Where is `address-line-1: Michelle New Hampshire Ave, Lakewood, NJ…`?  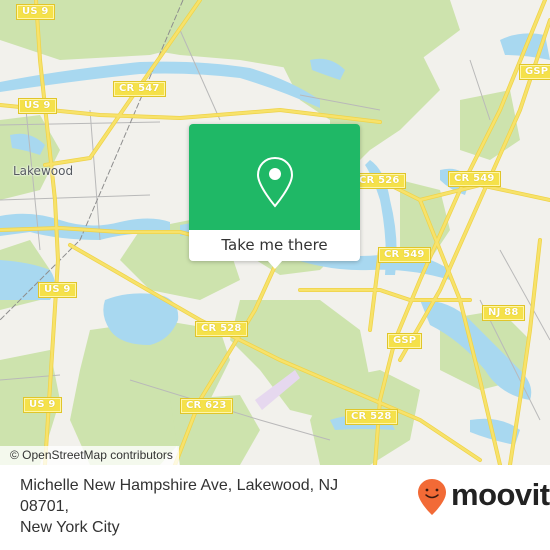 address-line-1: Michelle New Hampshire Ave, Lakewood, NJ… is located at coordinates (179, 496).